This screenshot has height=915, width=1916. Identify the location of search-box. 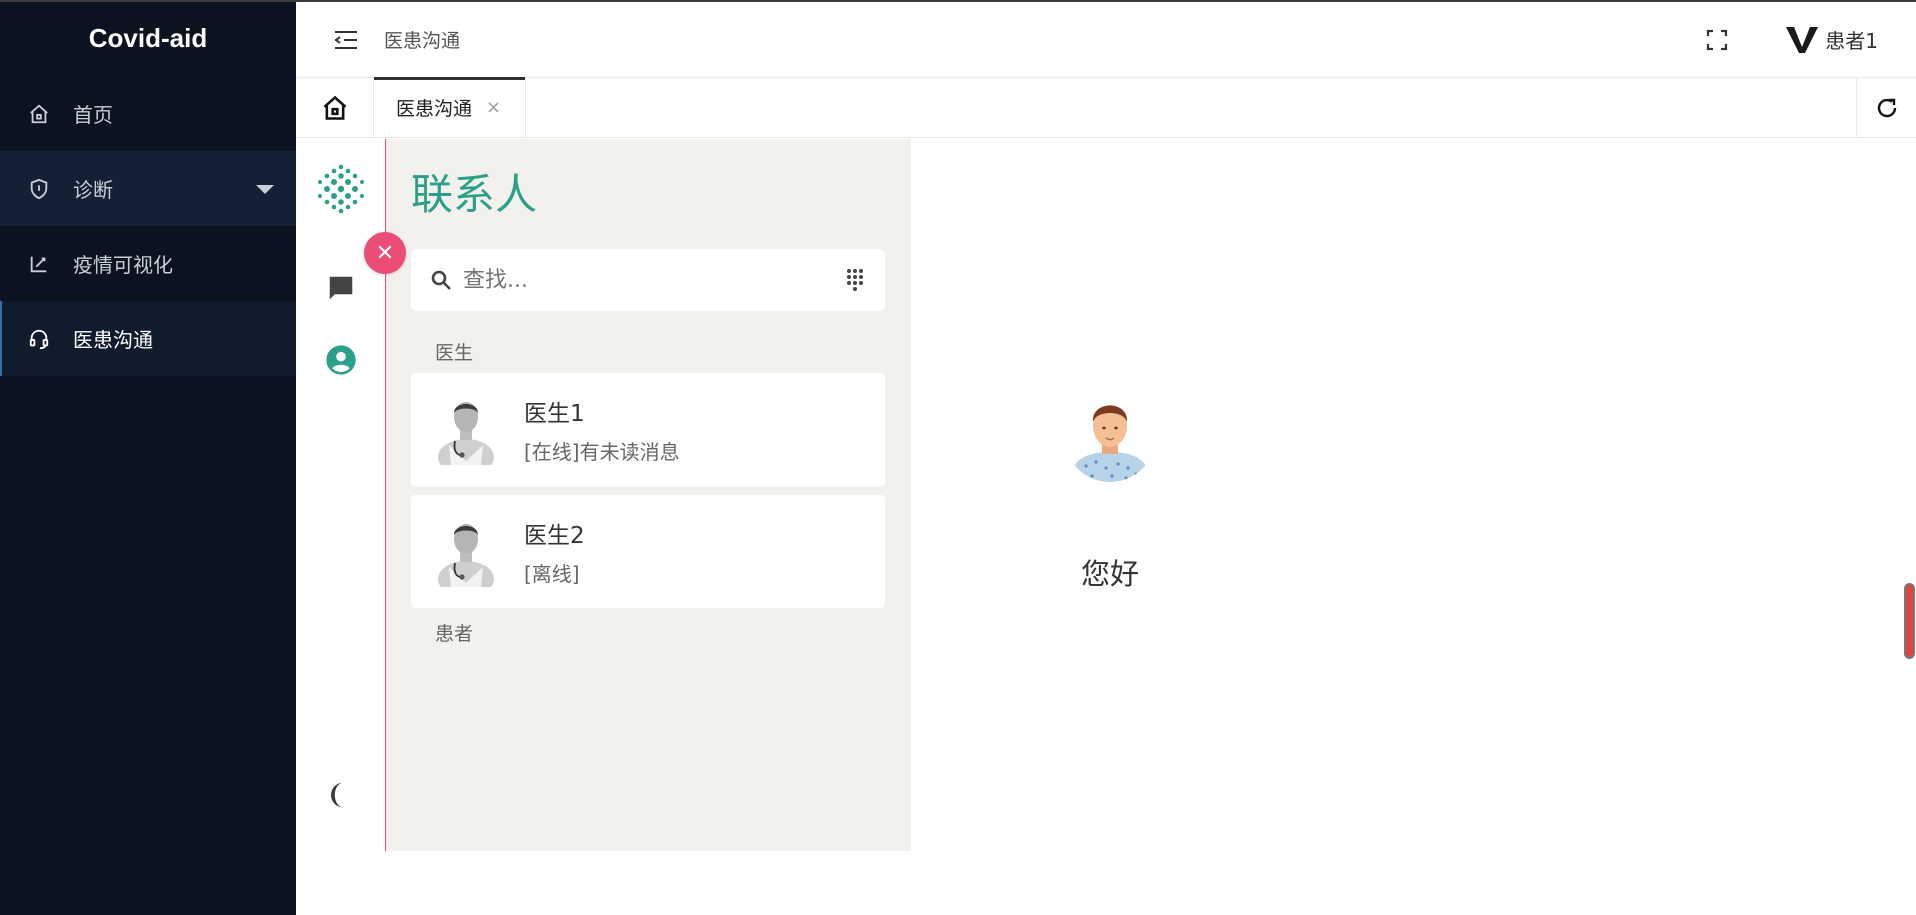
(648, 280).